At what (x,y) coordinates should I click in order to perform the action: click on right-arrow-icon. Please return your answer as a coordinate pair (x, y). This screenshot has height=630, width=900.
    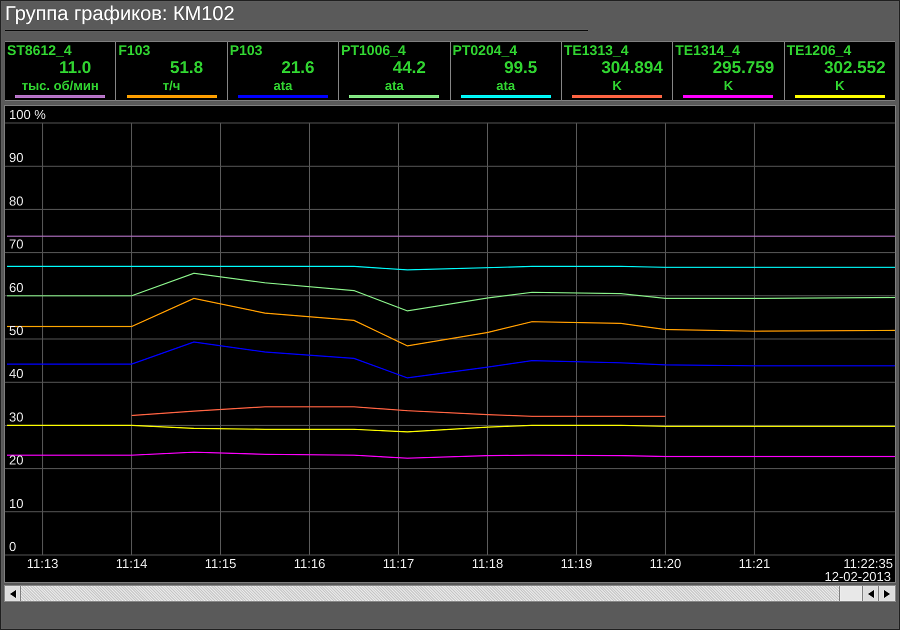
    Looking at the image, I should click on (887, 594).